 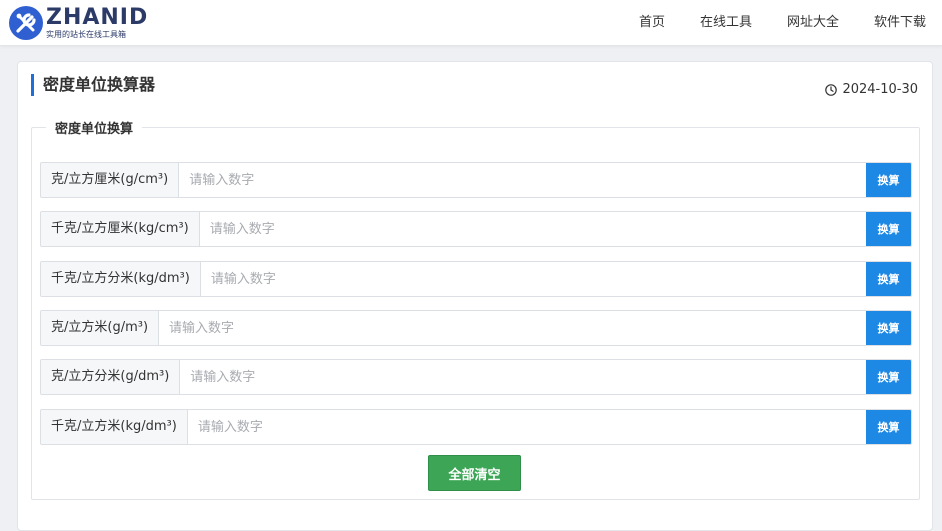 What do you see at coordinates (114, 427) in the screenshot?
I see `unit-label: 千克/立方米(kg/dm³)` at bounding box center [114, 427].